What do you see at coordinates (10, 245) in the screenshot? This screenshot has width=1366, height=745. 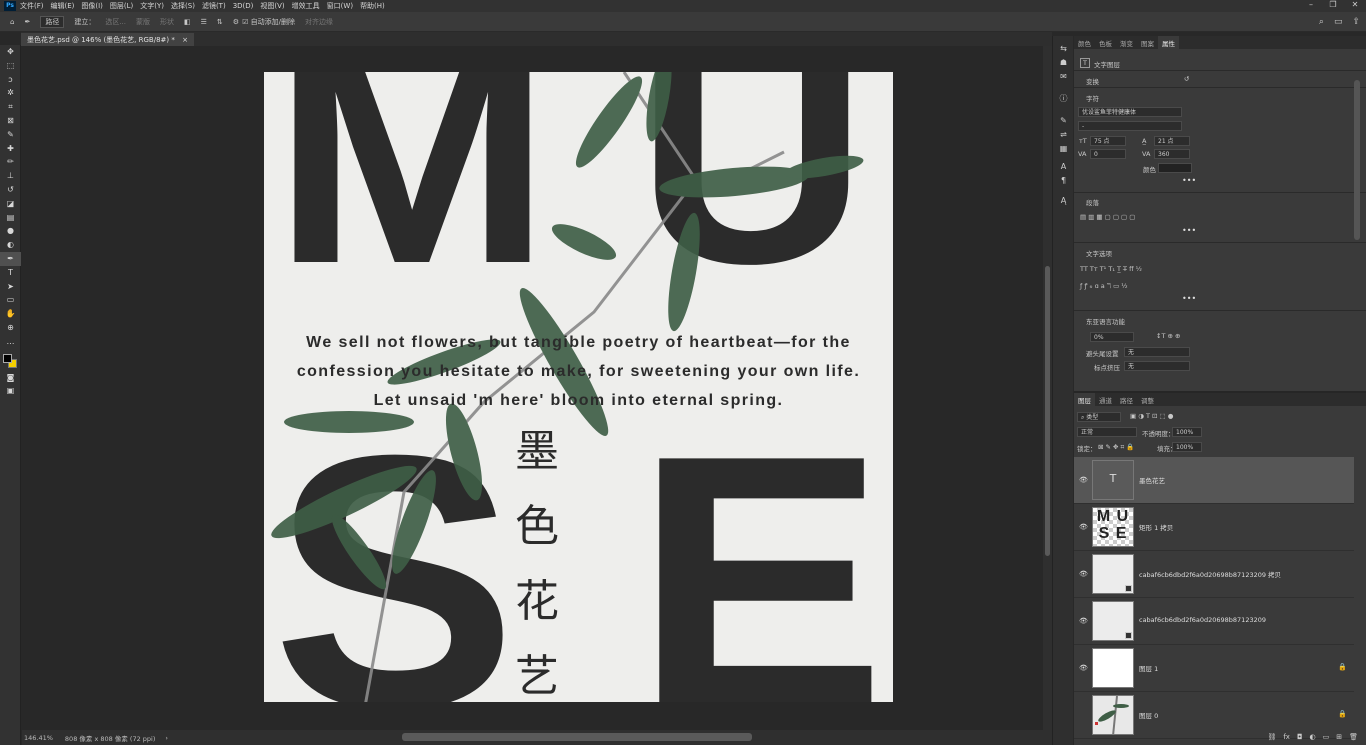 I see `dodge-tool-icon: ◐` at bounding box center [10, 245].